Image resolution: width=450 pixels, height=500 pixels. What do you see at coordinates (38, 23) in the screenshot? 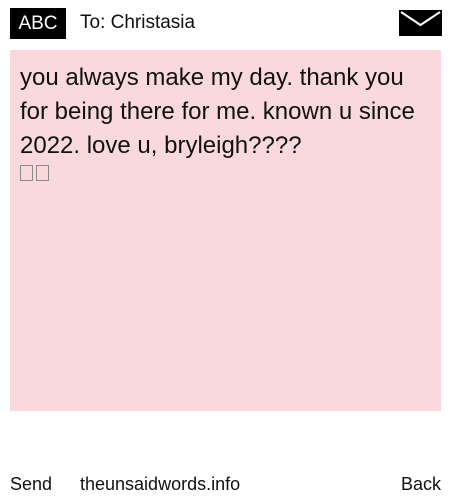
I see `input-mode-badge: ABC` at bounding box center [38, 23].